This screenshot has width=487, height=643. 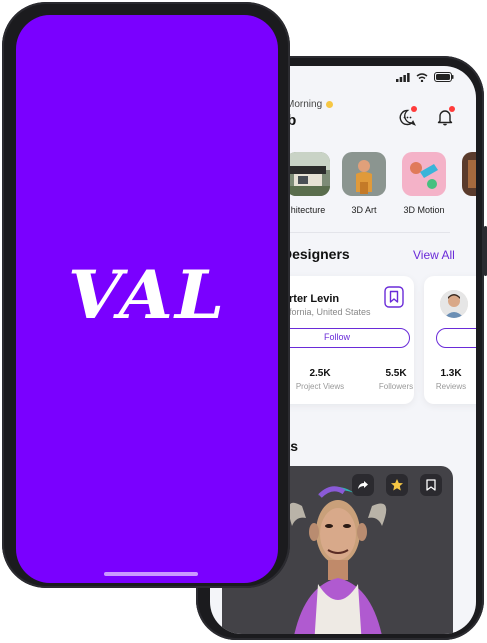 I want to click on bookmark-button, so click(x=394, y=297).